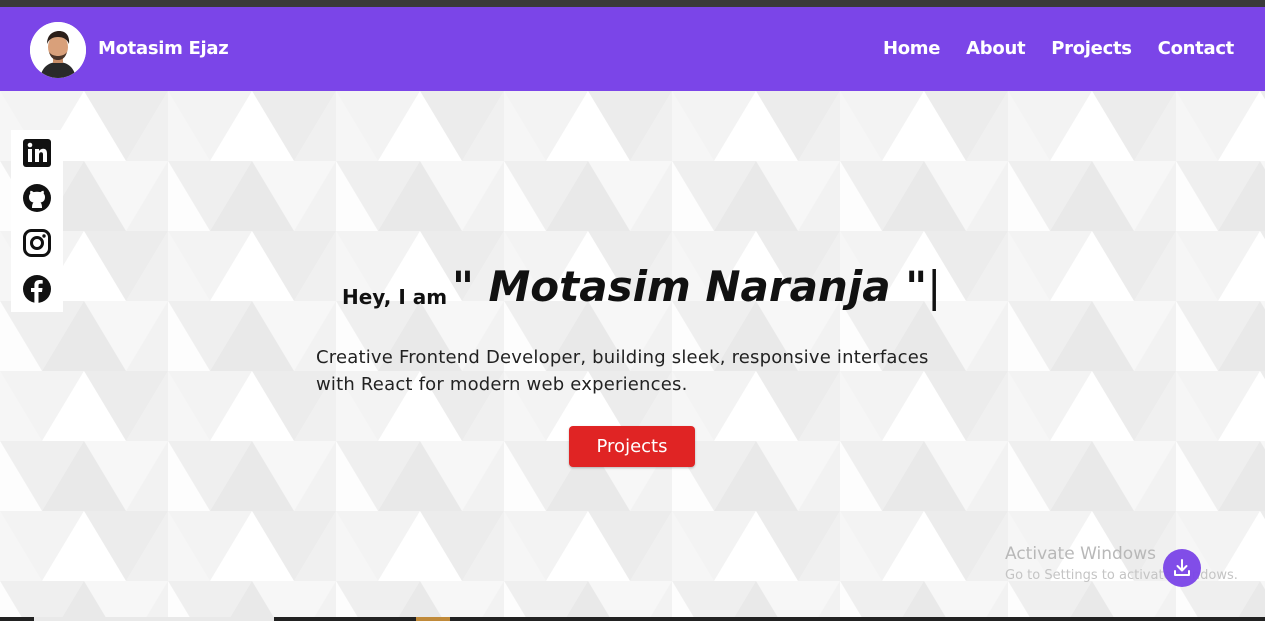 This screenshot has height=621, width=1265. What do you see at coordinates (37, 221) in the screenshot?
I see `social-links` at bounding box center [37, 221].